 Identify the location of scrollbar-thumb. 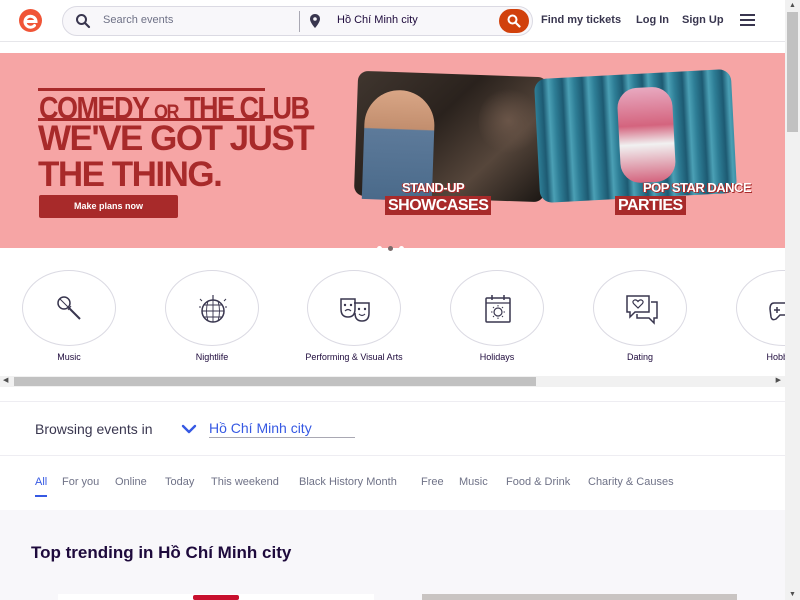
(792, 72).